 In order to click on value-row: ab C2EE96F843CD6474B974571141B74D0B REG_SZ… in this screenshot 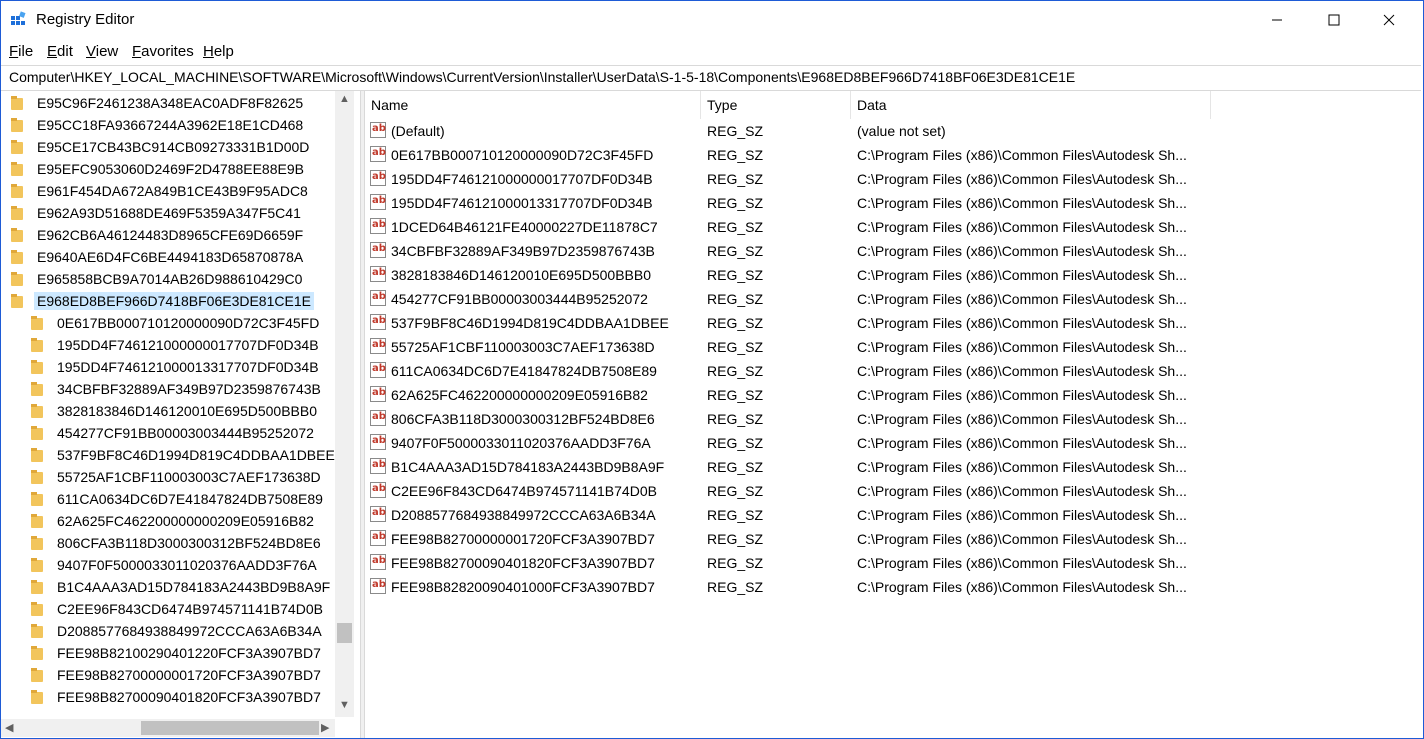, I will do `click(864, 491)`.